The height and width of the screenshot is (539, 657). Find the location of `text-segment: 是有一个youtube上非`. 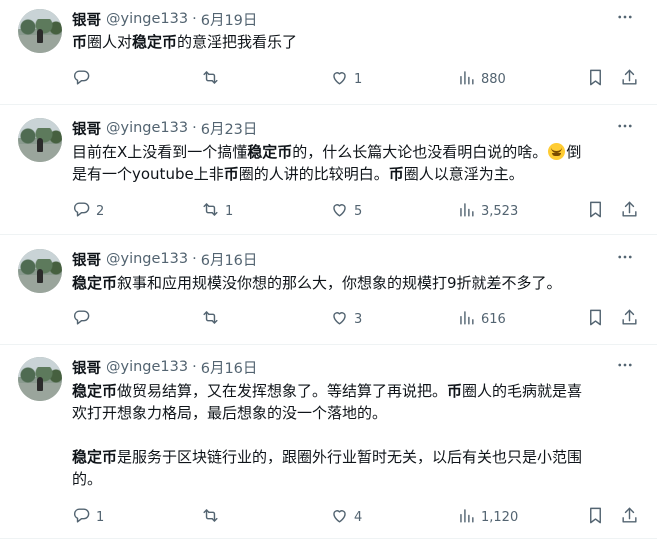

text-segment: 是有一个youtube上非 is located at coordinates (148, 174).